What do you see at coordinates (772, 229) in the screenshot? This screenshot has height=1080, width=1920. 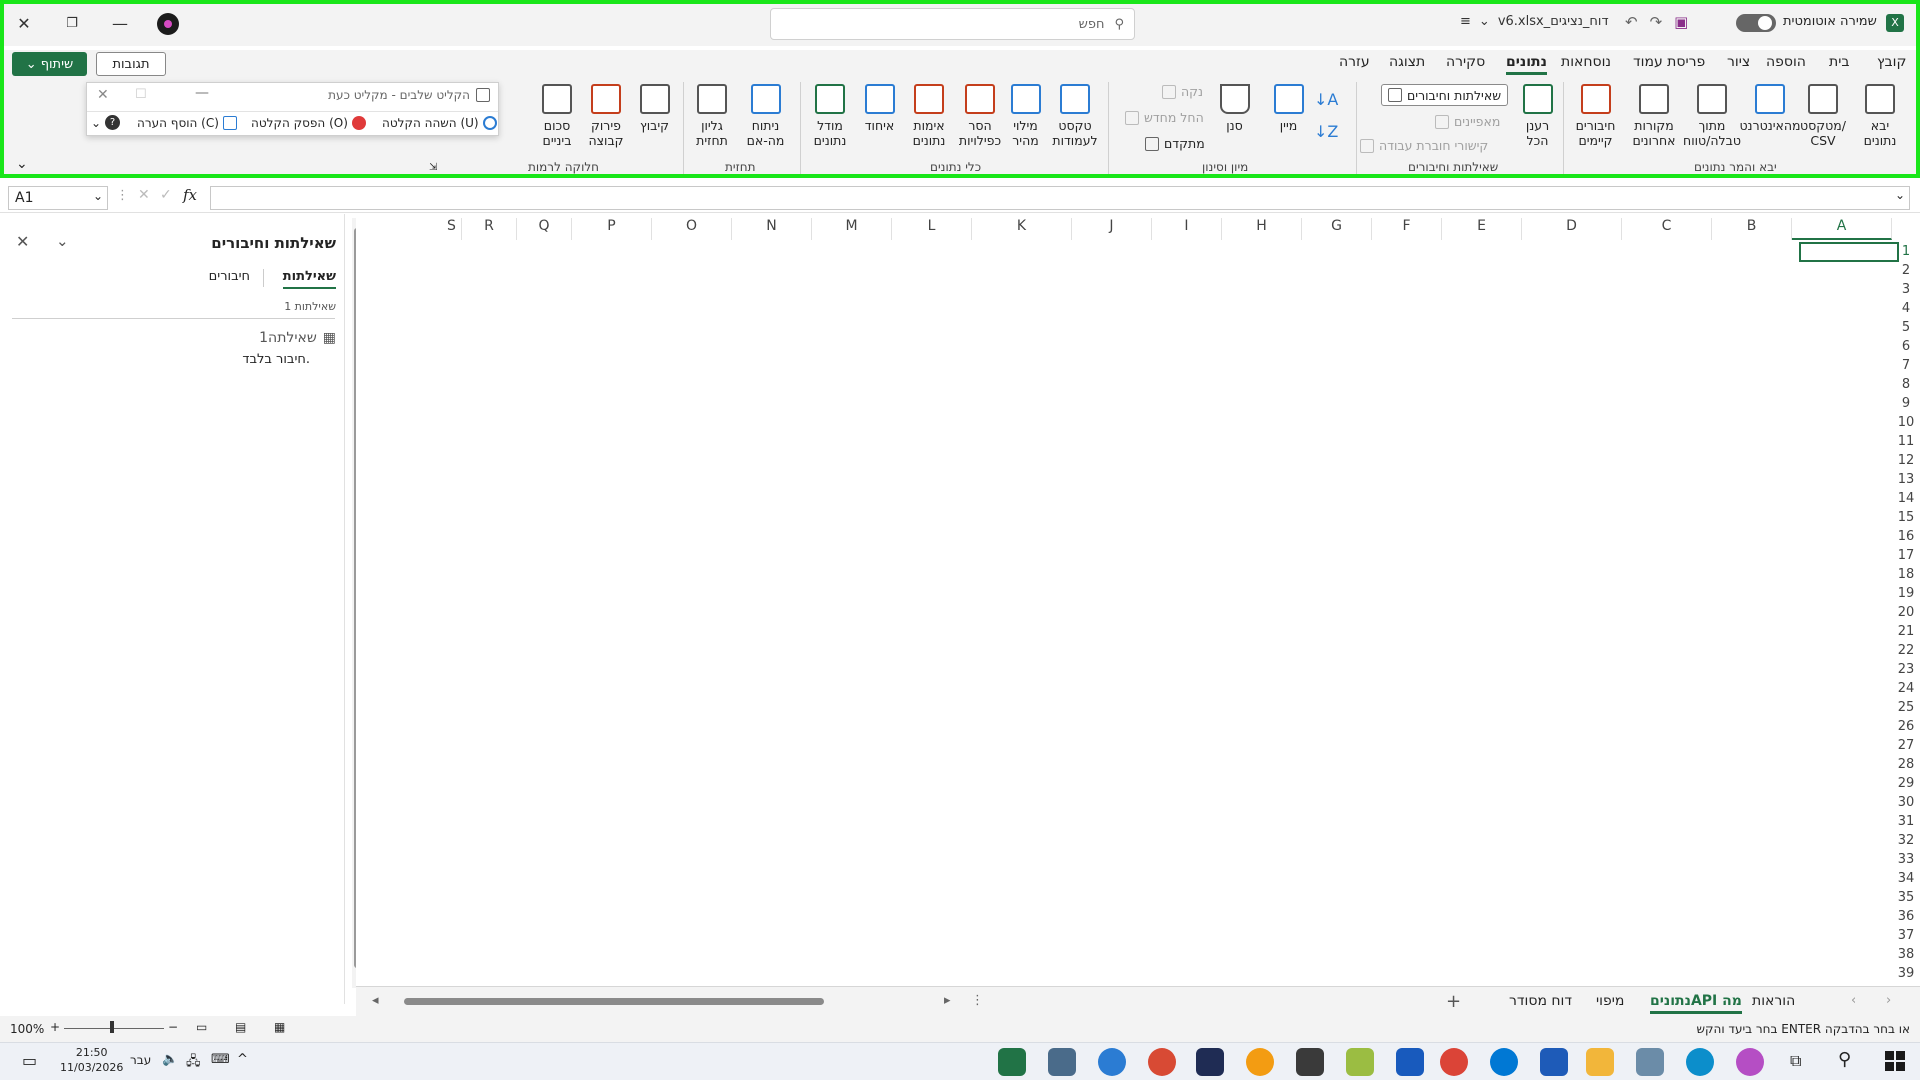 I see `column-header-n: N` at bounding box center [772, 229].